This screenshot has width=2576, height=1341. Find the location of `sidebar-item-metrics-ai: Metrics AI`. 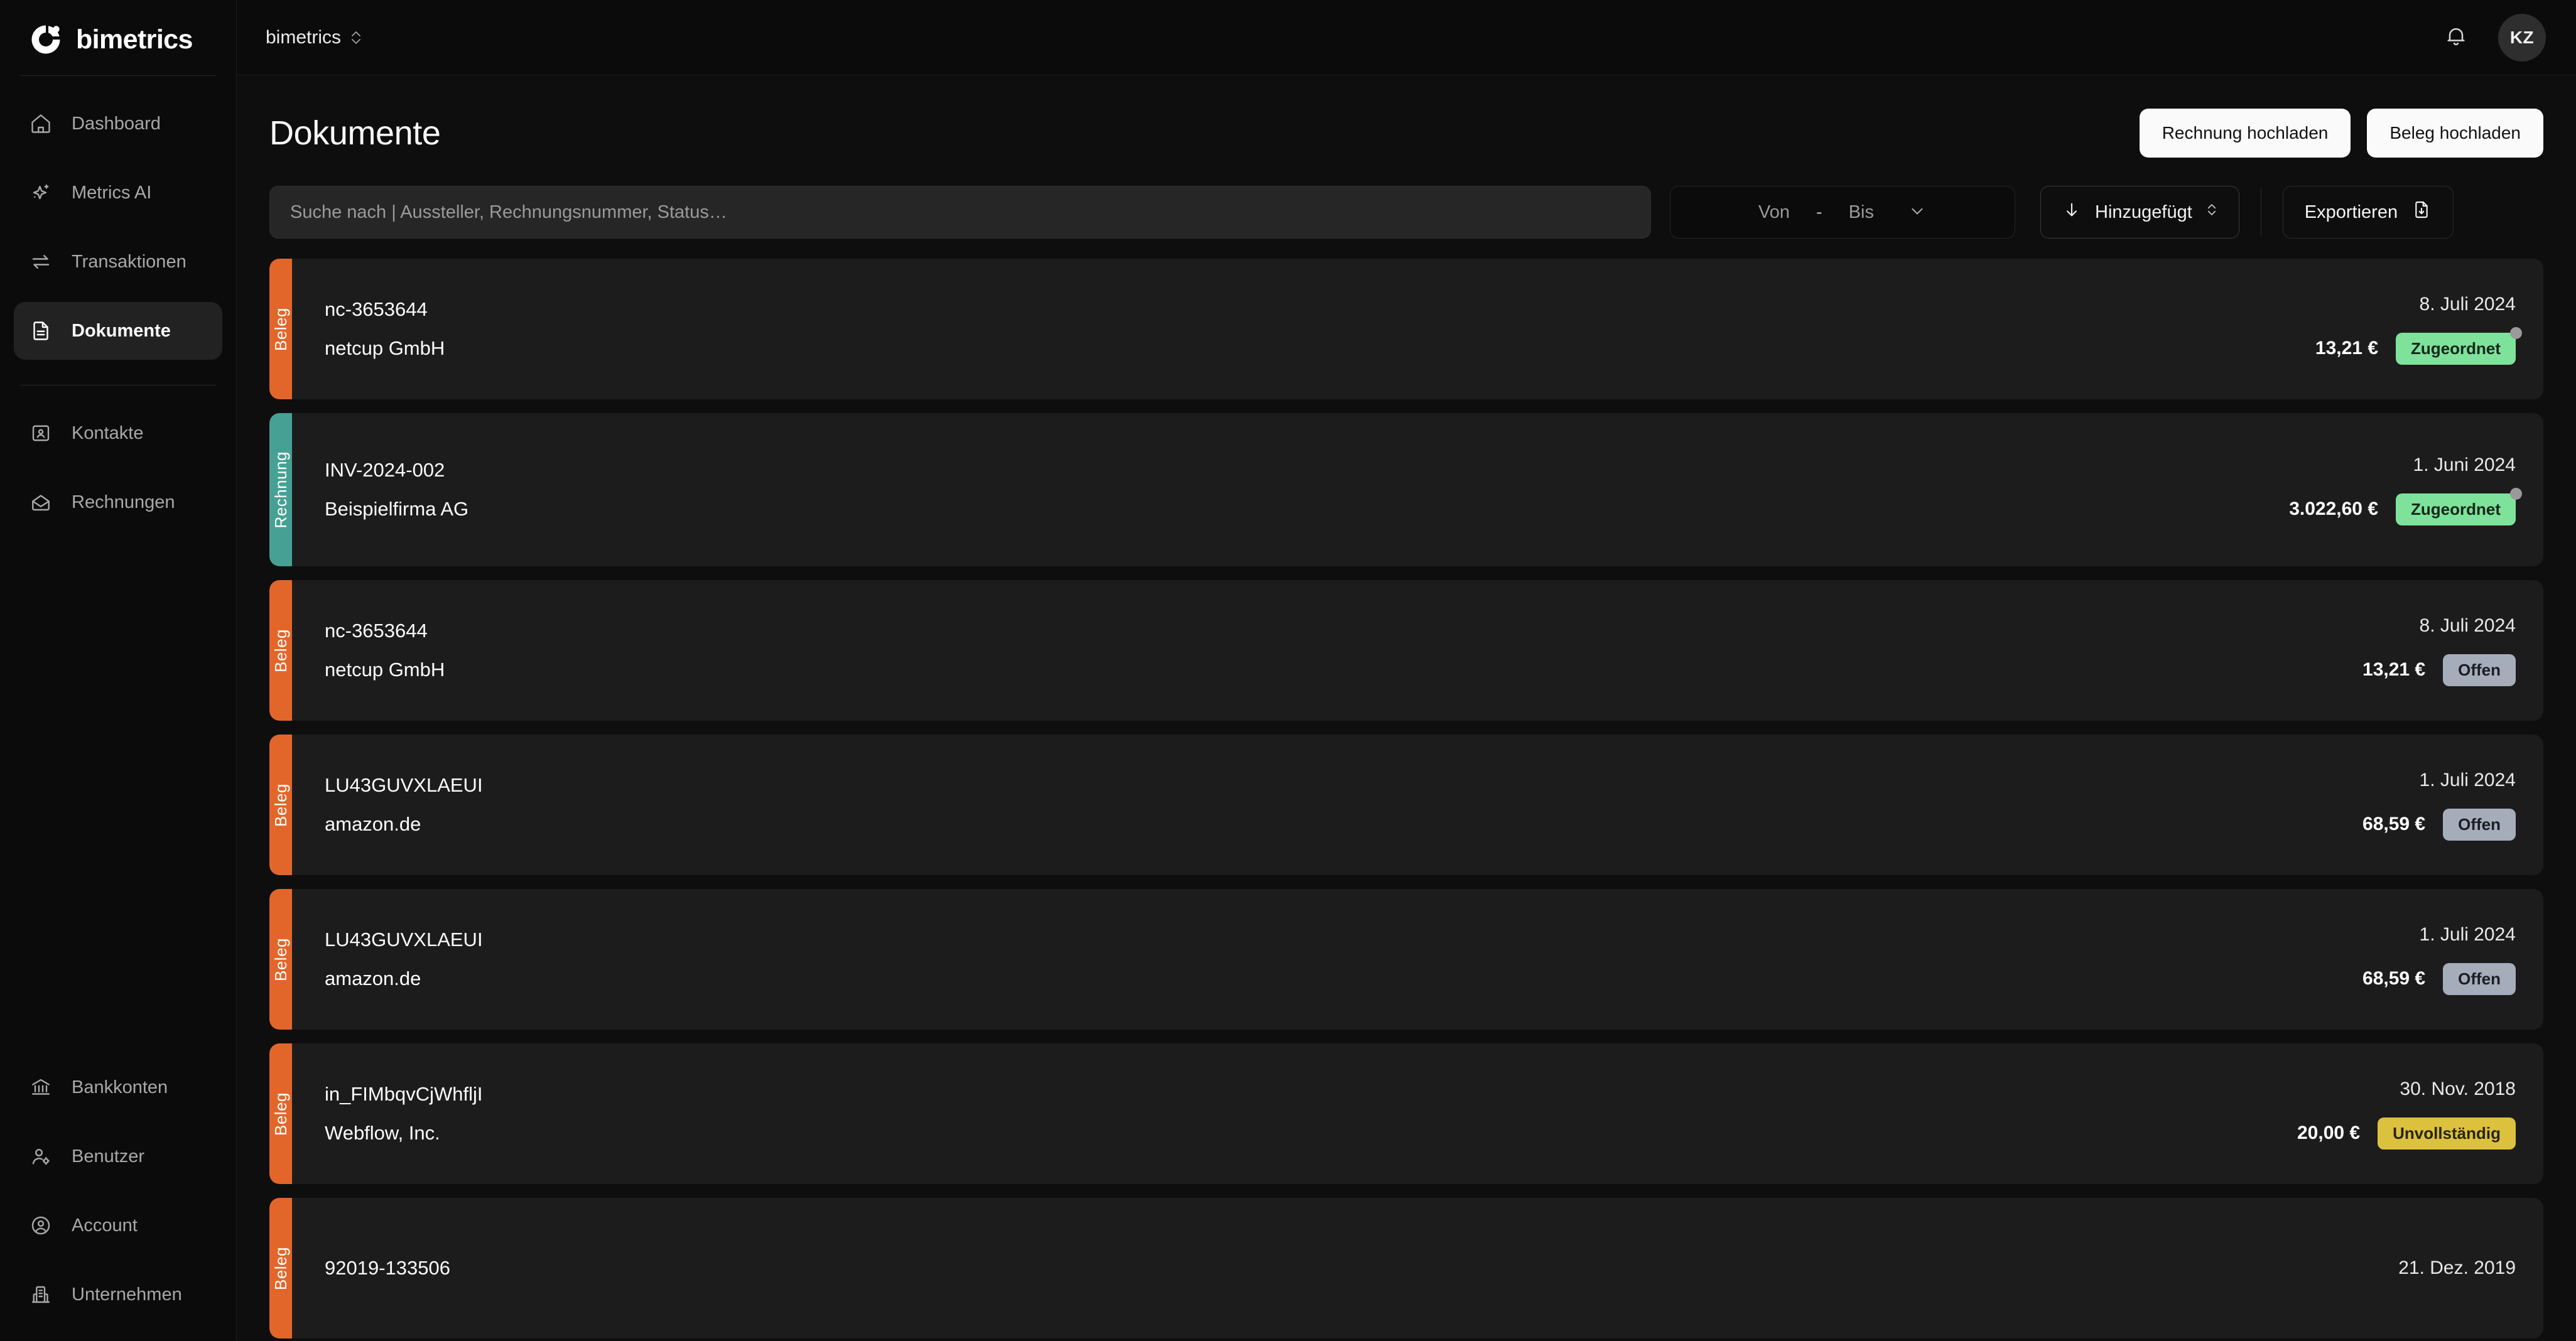

sidebar-item-metrics-ai: Metrics AI is located at coordinates (118, 193).